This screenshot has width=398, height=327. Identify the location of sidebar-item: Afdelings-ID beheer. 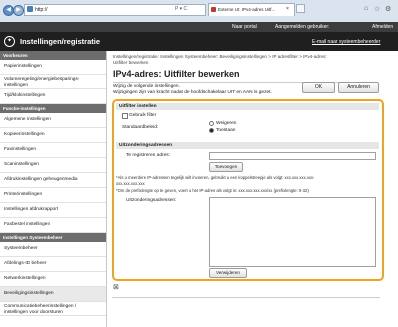
(53, 264).